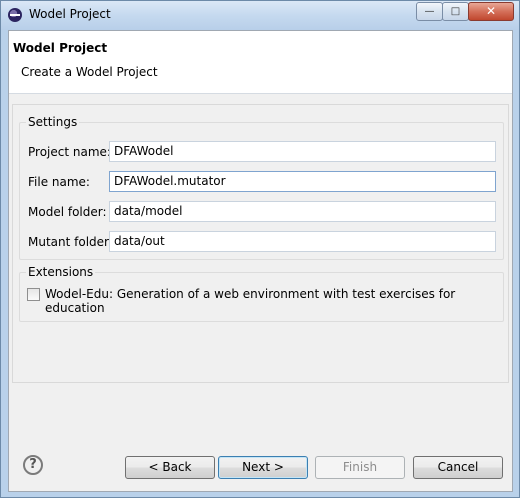  I want to click on next-button: Next >, so click(263, 467).